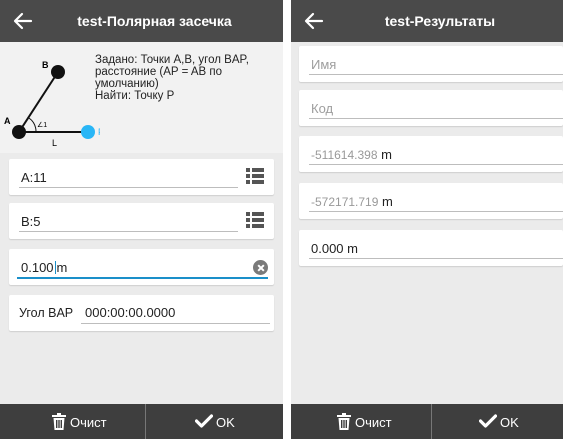 This screenshot has width=563, height=439. I want to click on y-coordinate-card: -572171.719 m, so click(431, 201).